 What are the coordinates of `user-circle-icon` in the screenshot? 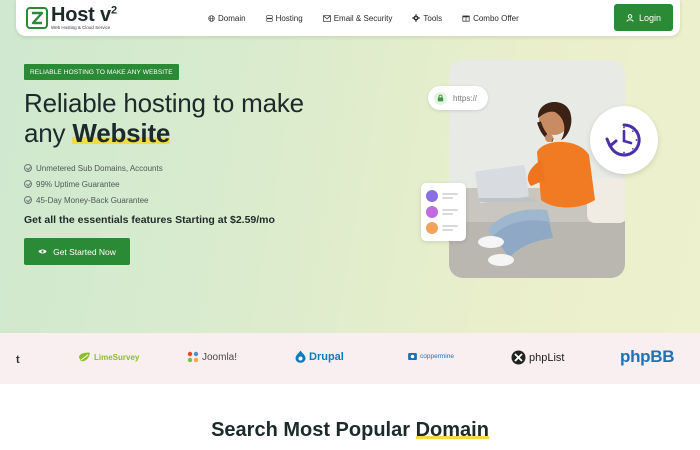 It's located at (432, 196).